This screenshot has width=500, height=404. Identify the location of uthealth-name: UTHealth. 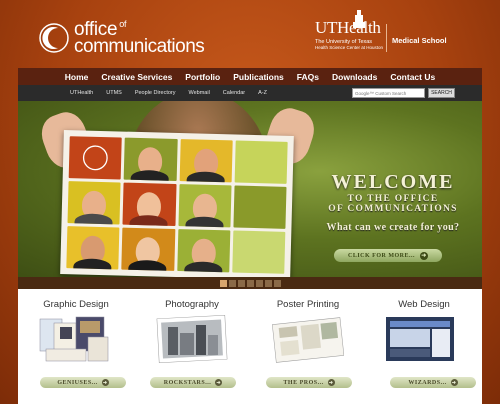
(348, 27).